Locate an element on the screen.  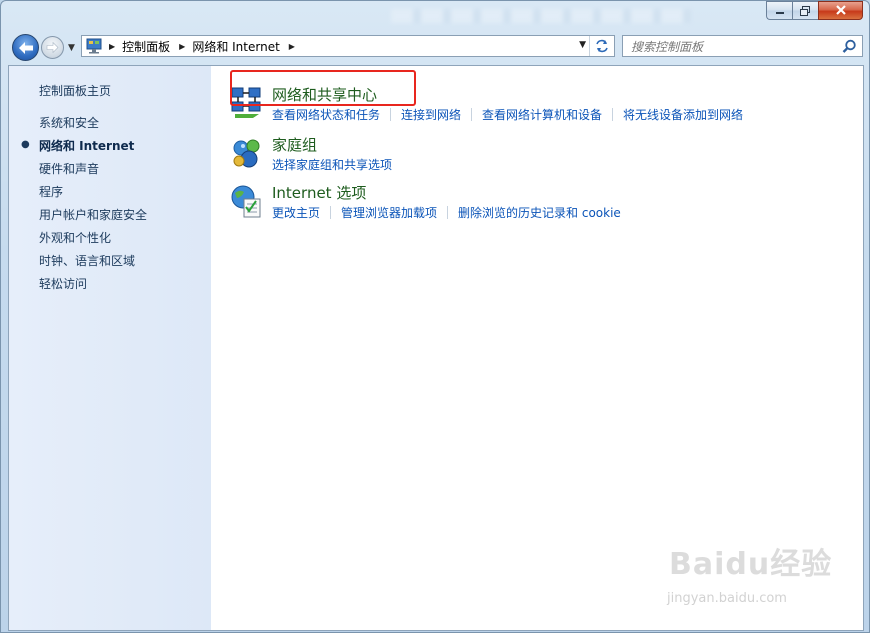
arrow-left-icon is located at coordinates (25, 47).